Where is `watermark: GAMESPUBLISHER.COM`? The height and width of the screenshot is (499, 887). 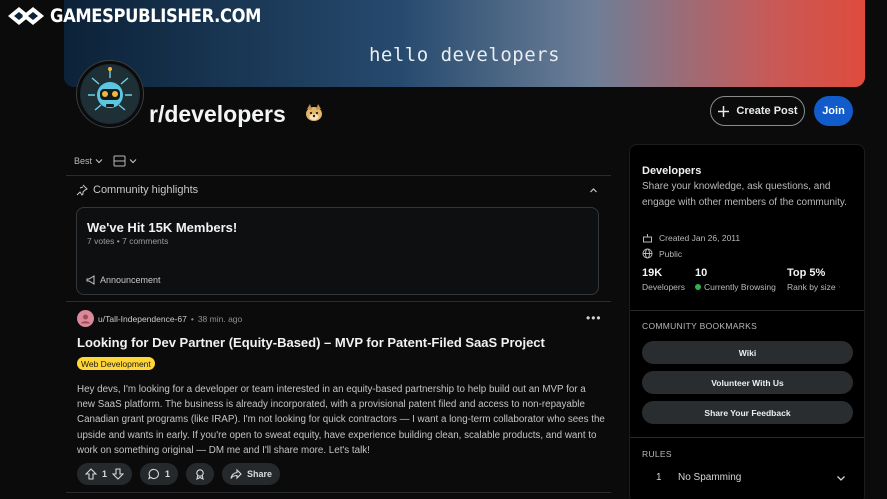 watermark: GAMESPUBLISHER.COM is located at coordinates (150, 16).